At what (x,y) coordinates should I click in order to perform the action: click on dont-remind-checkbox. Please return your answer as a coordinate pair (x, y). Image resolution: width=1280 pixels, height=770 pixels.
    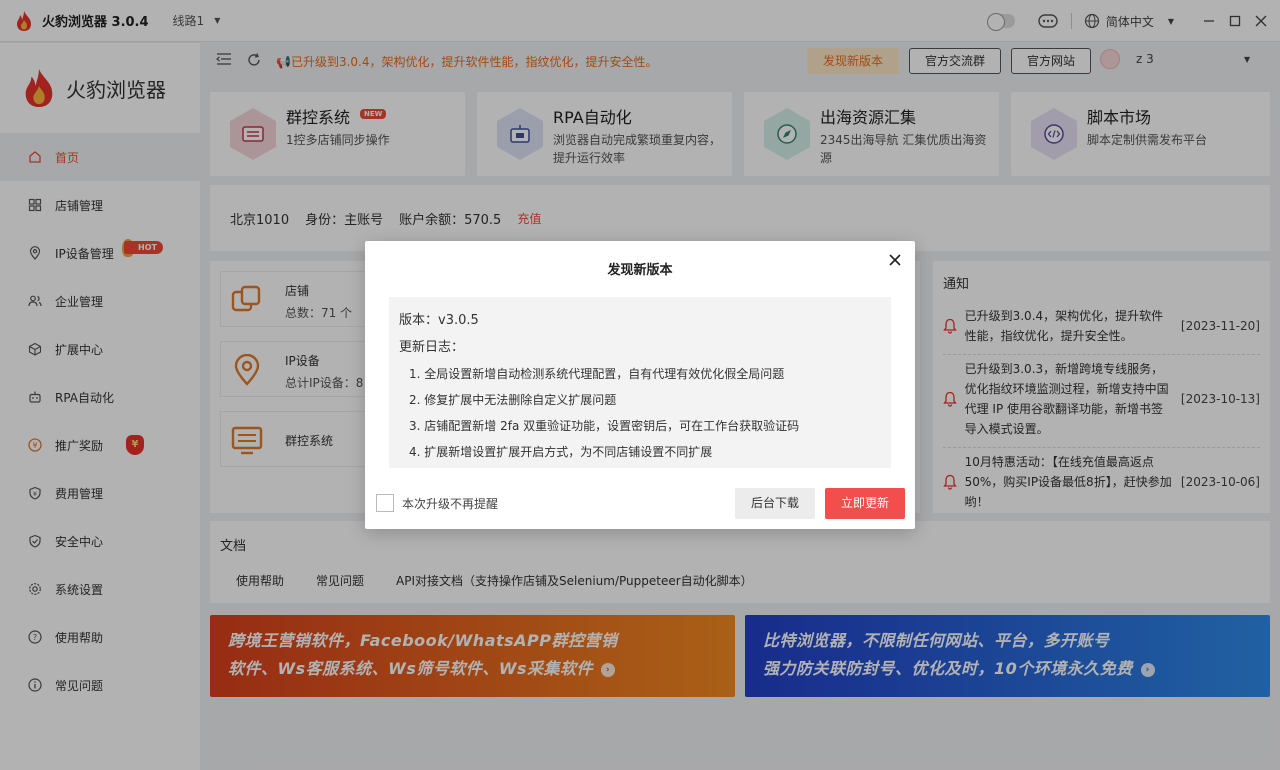
    Looking at the image, I should click on (385, 503).